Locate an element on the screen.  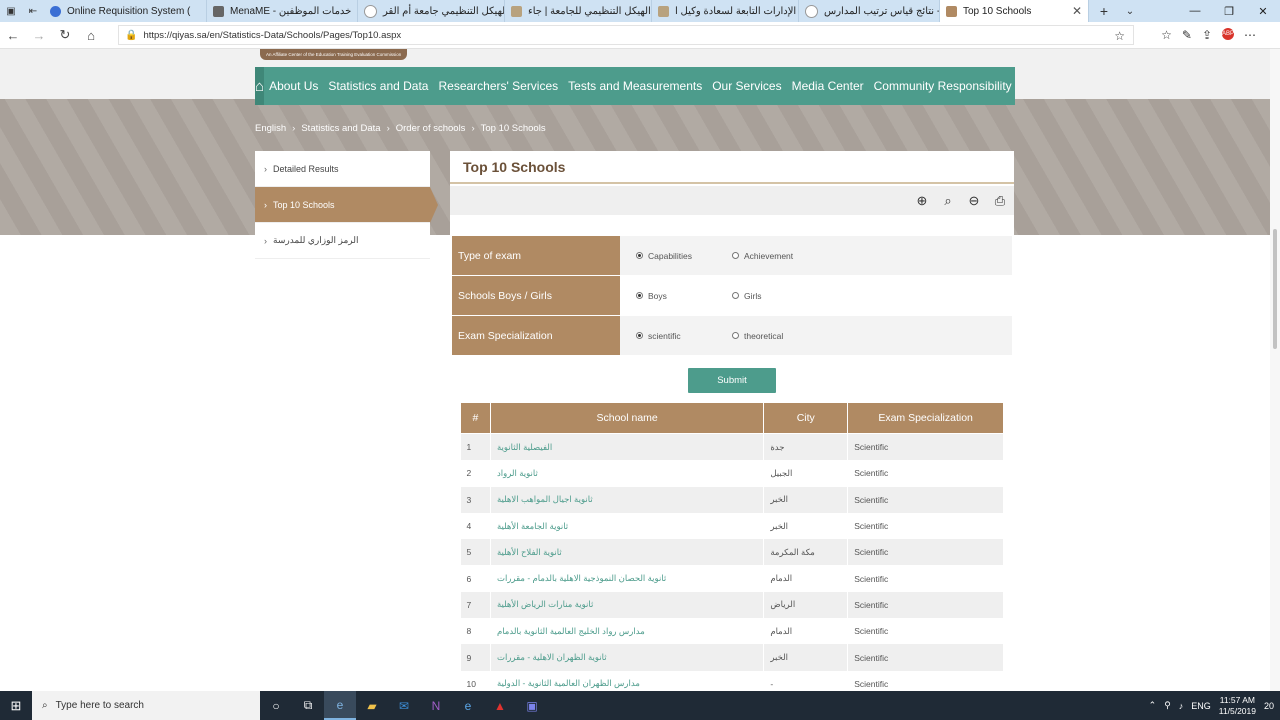
language-indicator: ENG is located at coordinates (1201, 706).